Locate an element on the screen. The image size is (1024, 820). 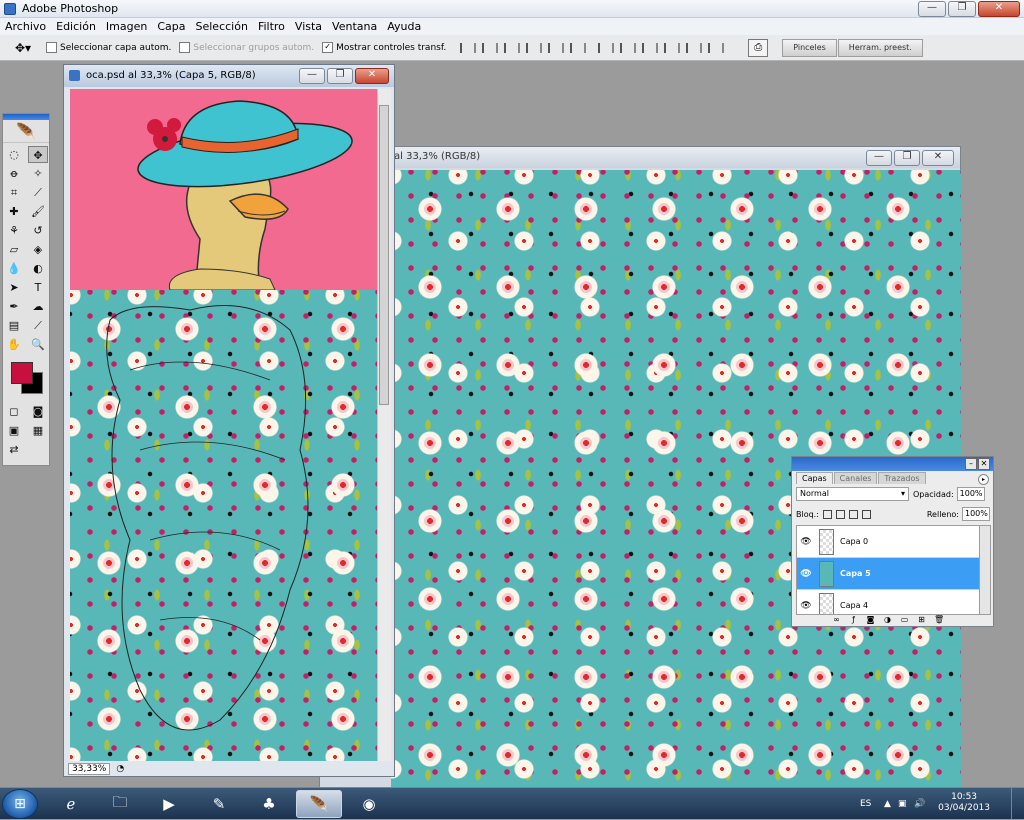
status-info-icon: ◔ is located at coordinates (120, 769).